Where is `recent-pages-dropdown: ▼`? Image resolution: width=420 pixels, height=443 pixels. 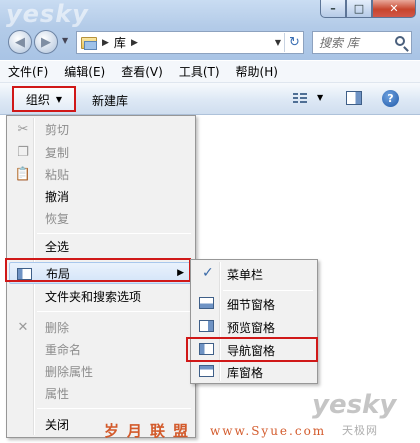
recent-pages-dropdown: ▼ is located at coordinates (65, 40).